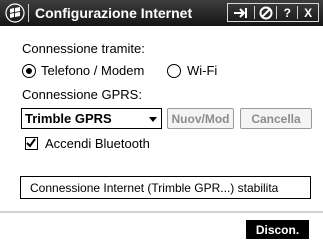 The image size is (323, 246). I want to click on connection-type-label: Connessione tramite:, so click(83, 48).